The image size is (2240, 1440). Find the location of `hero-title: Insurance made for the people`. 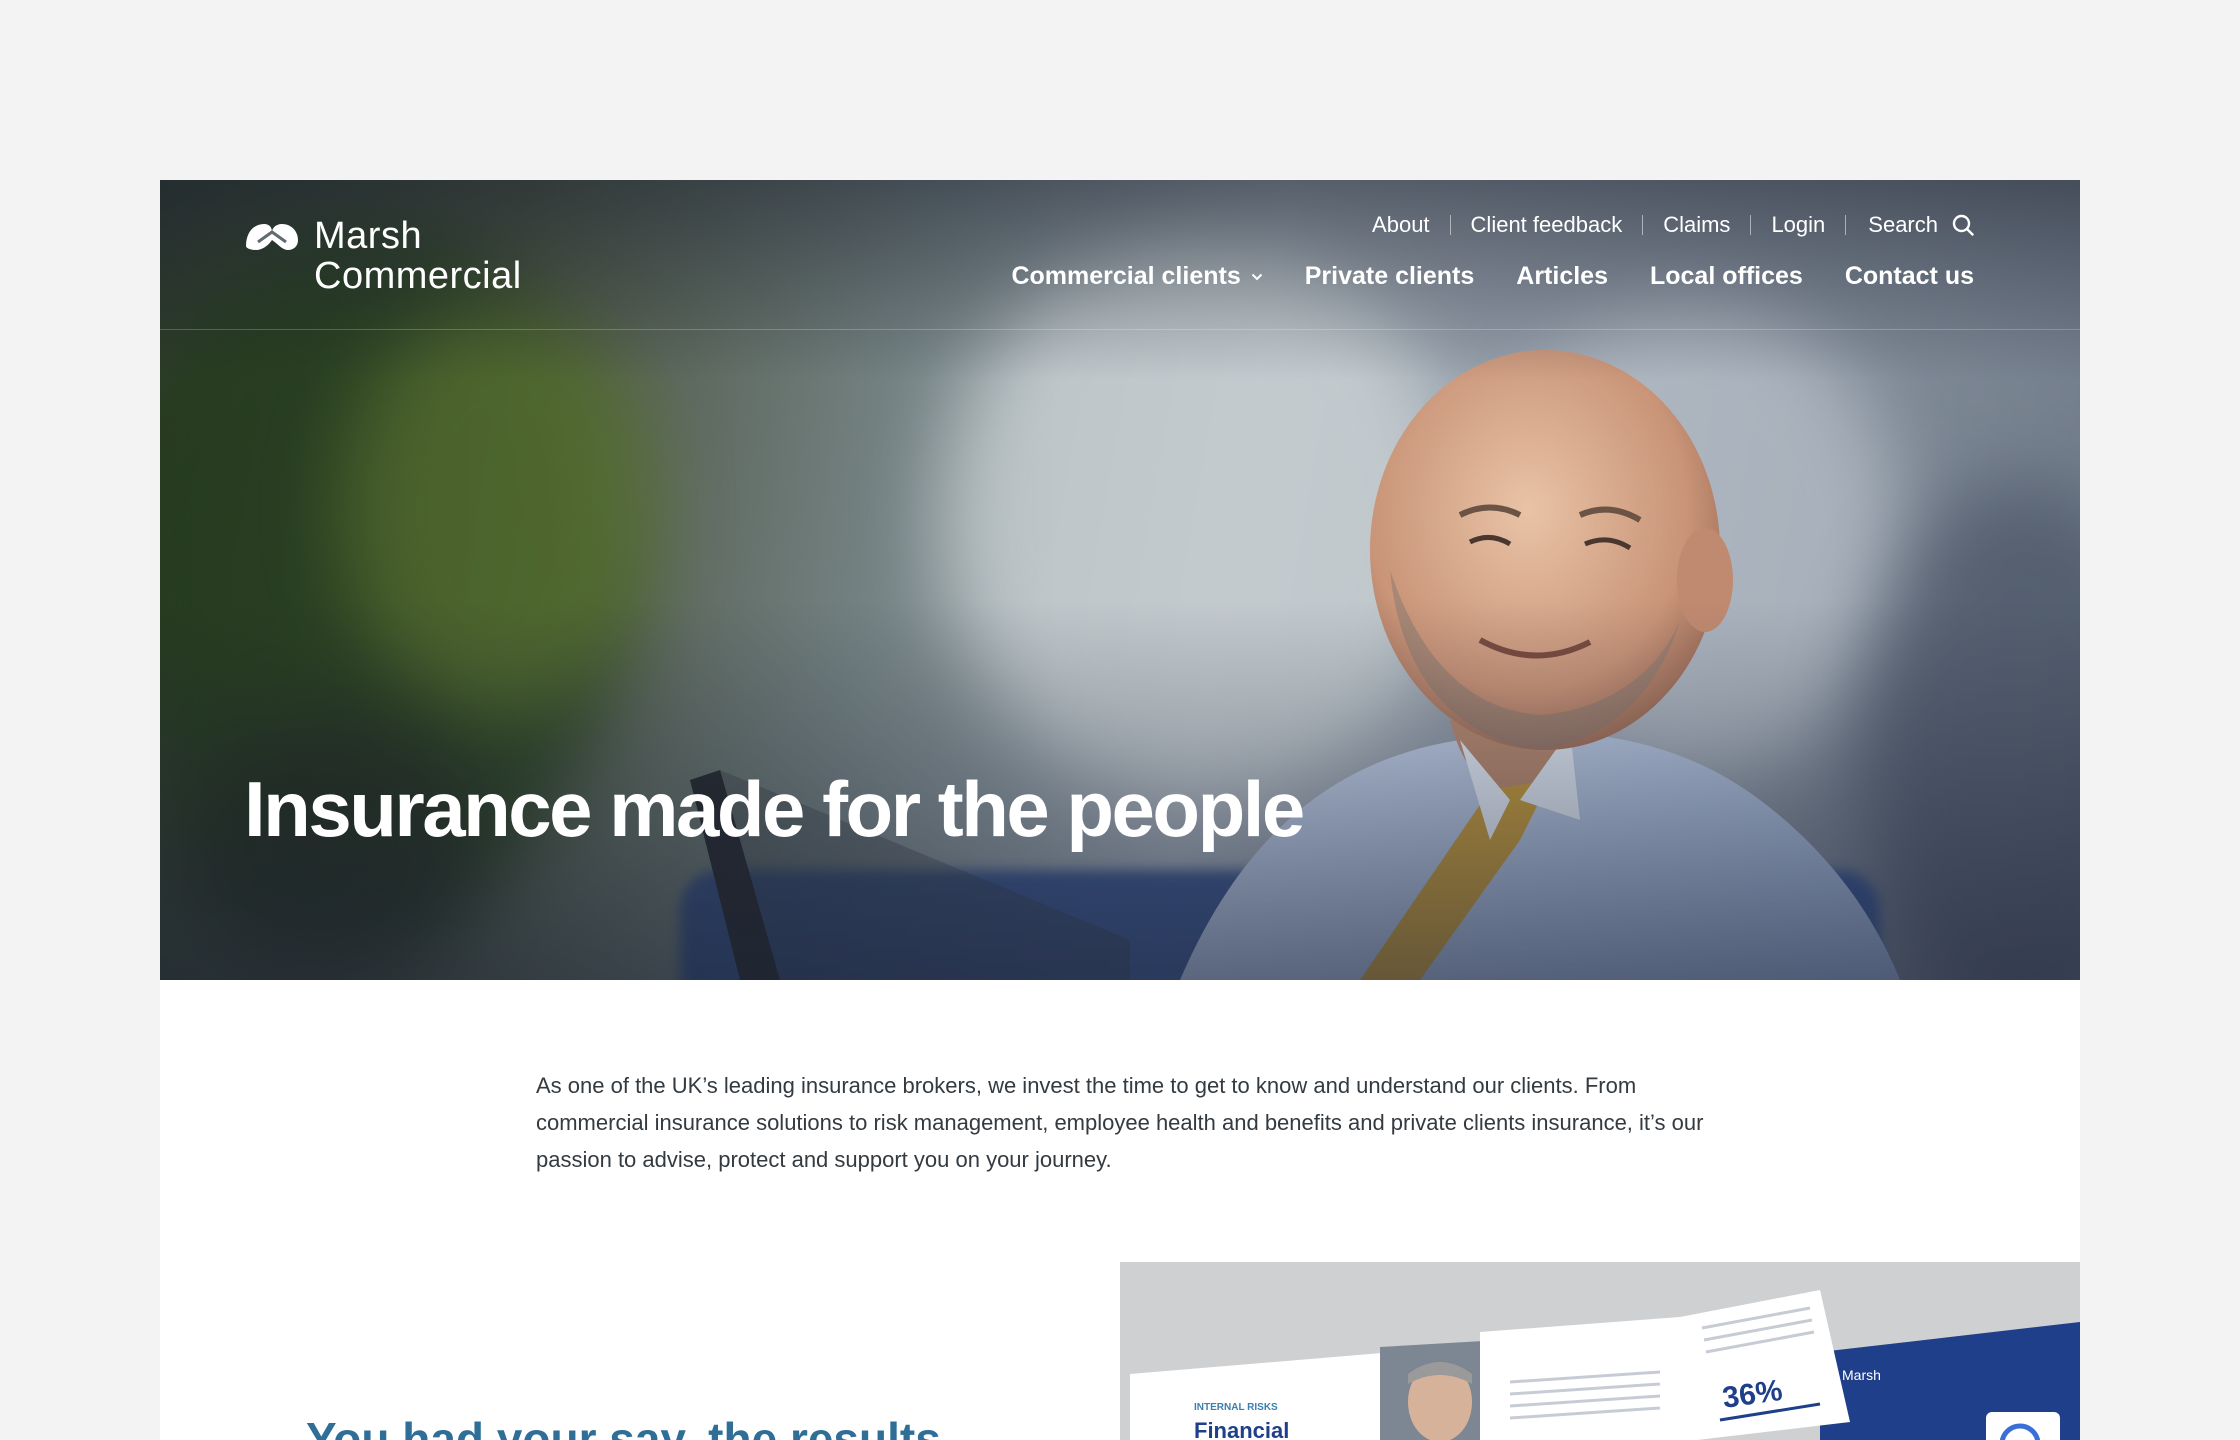

hero-title: Insurance made for the people is located at coordinates (774, 809).